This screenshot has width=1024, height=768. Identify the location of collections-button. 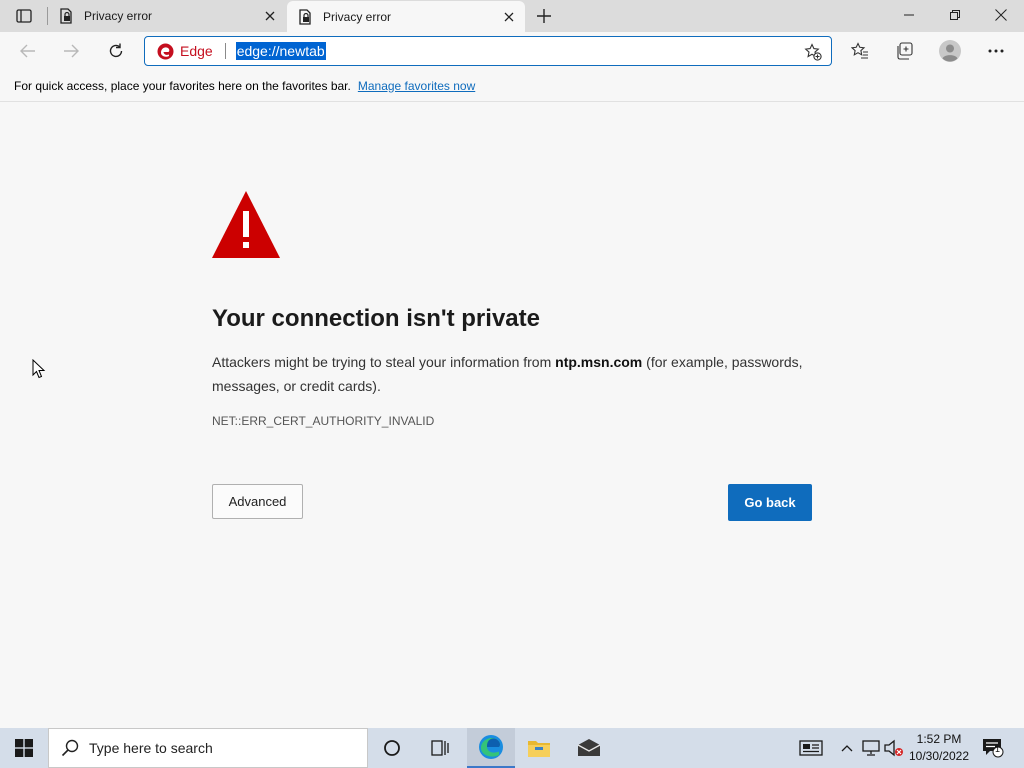
(905, 51).